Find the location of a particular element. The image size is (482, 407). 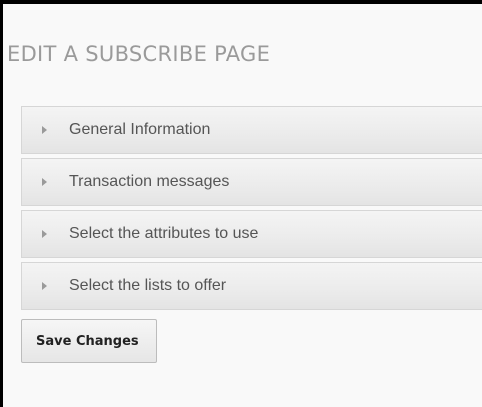

accordion-item-label: Select the attributes to use is located at coordinates (164, 233).